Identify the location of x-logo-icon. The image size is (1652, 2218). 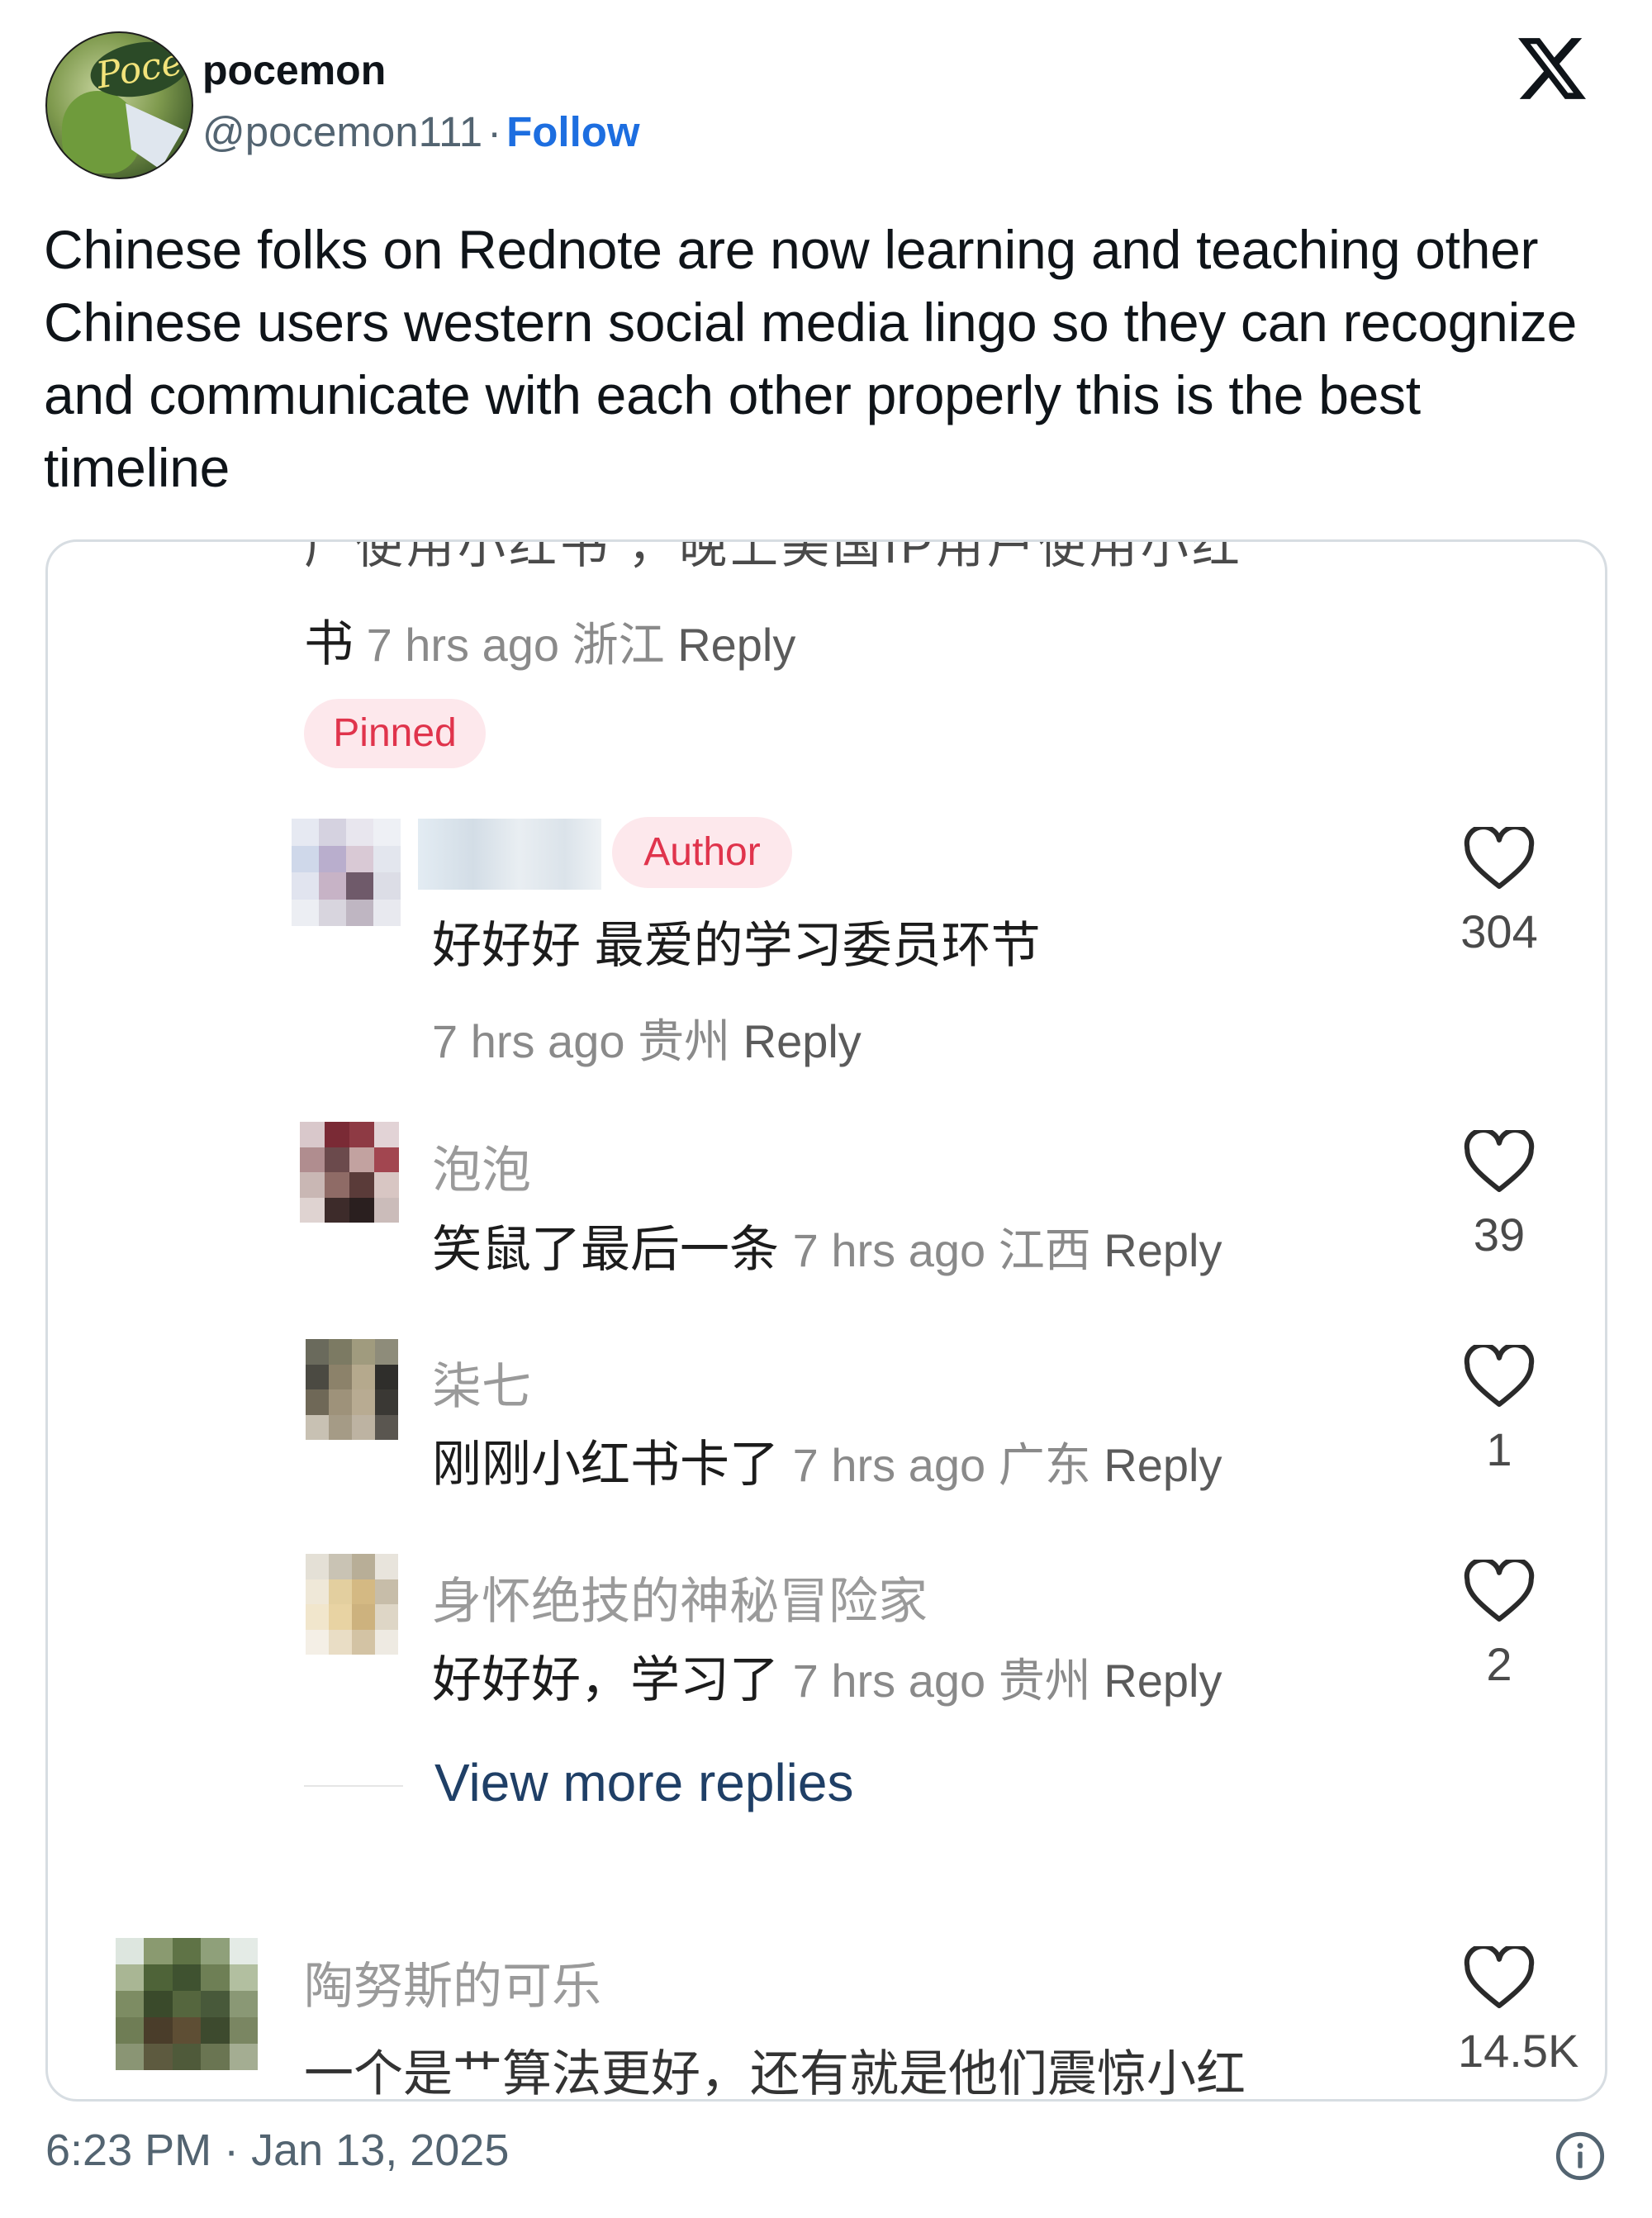
(1552, 68).